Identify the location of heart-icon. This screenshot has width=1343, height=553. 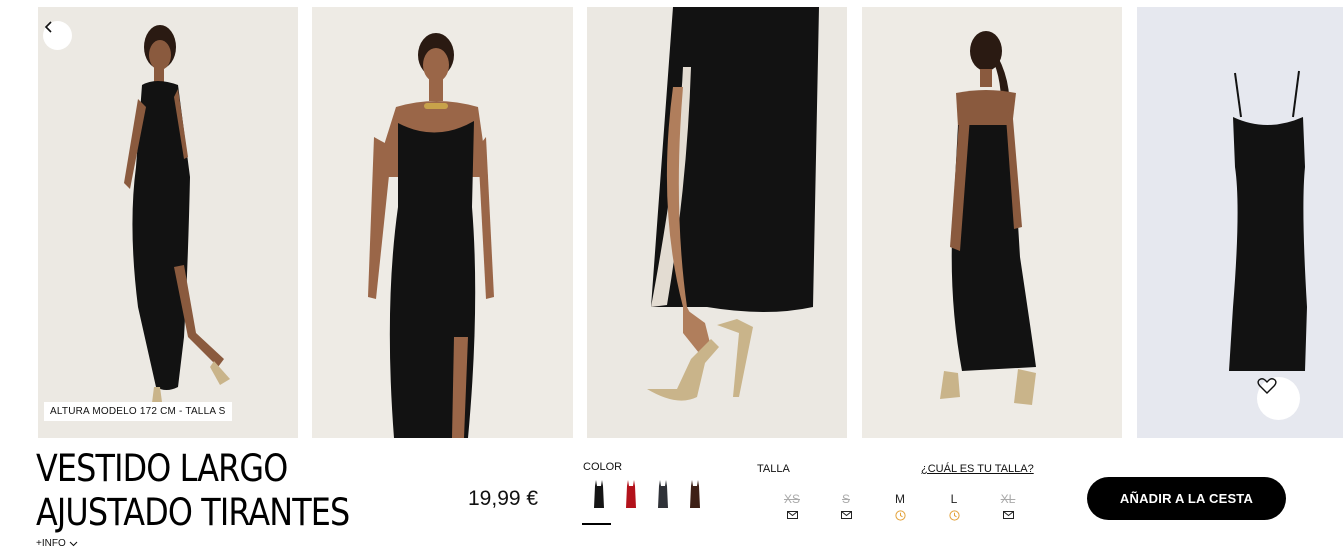
(1267, 386).